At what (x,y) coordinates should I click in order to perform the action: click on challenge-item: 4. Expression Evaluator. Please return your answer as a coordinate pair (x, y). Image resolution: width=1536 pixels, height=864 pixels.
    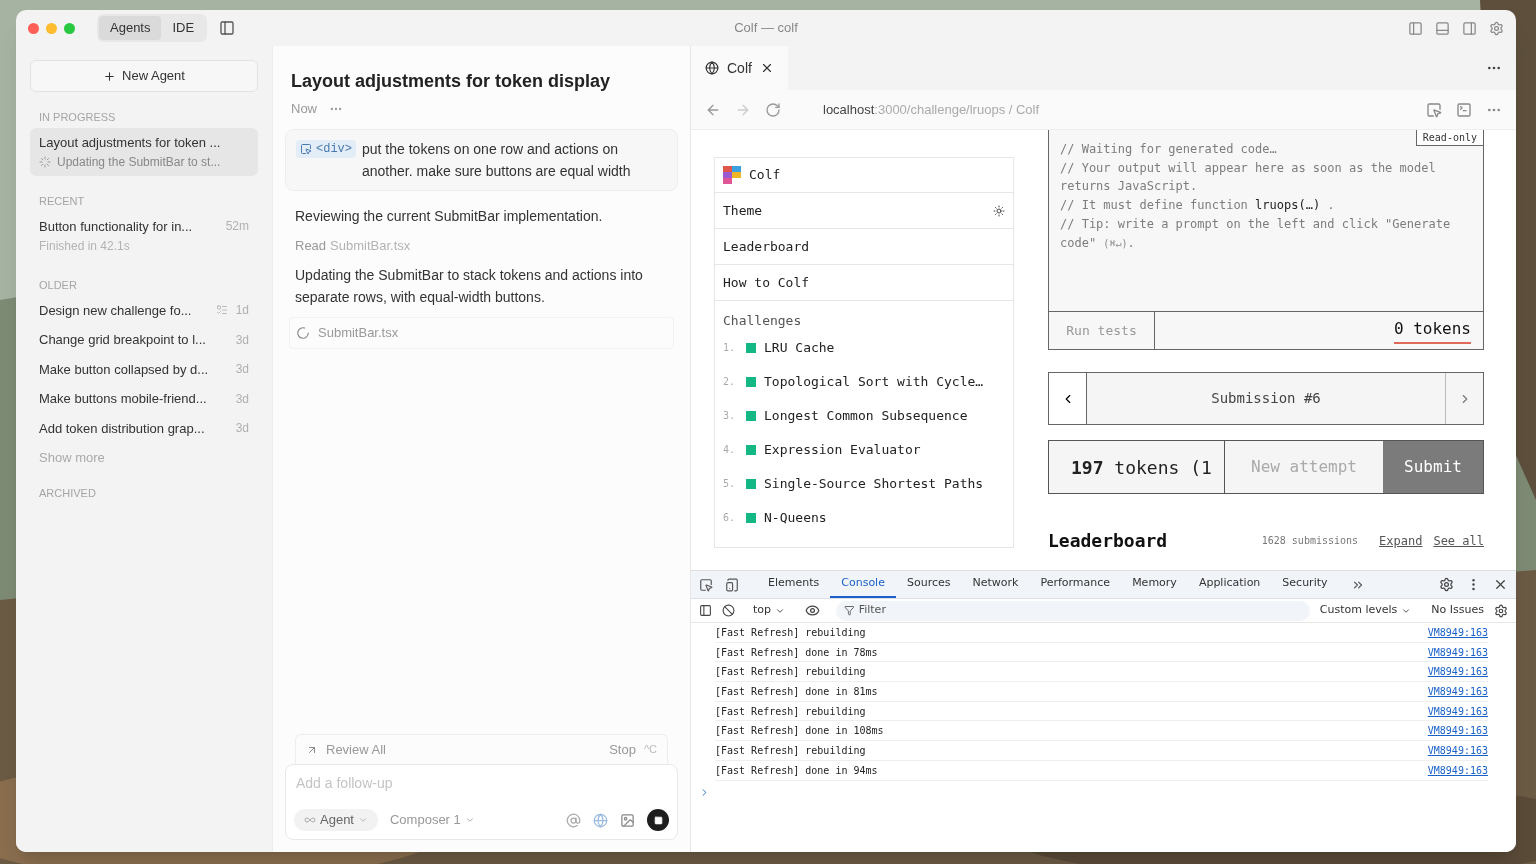
    Looking at the image, I should click on (864, 449).